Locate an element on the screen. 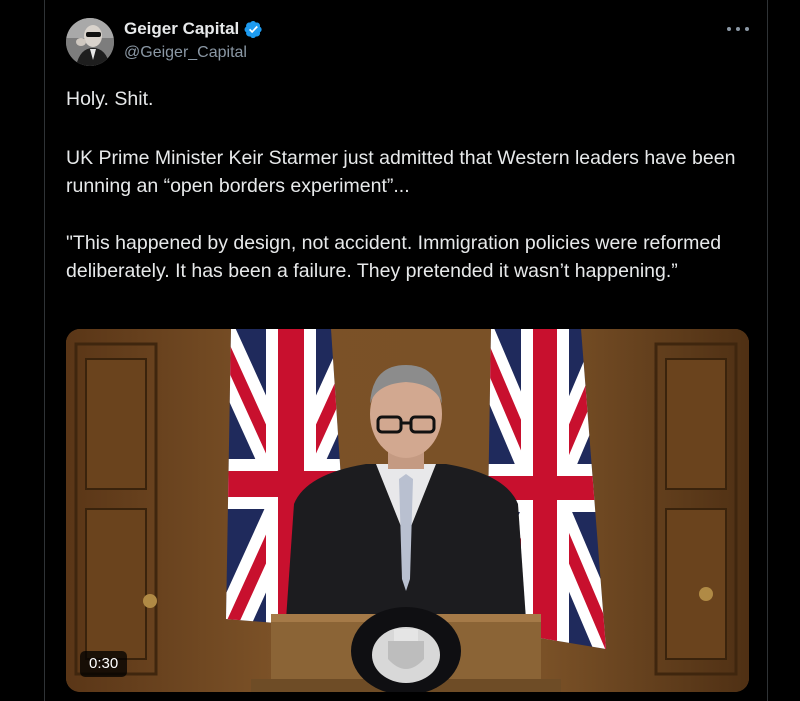 The height and width of the screenshot is (701, 800). timeline-divider-right is located at coordinates (767, 350).